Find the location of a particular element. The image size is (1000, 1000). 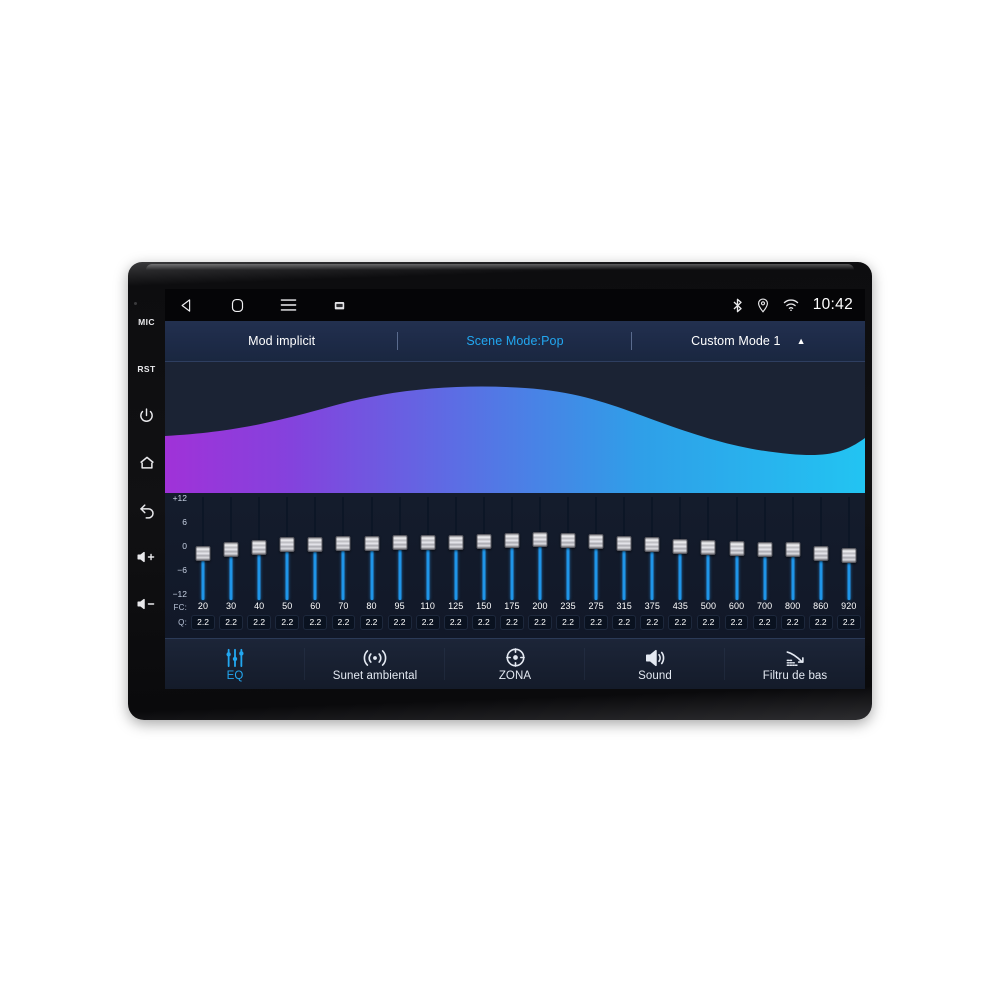

back-key is located at coordinates (147, 509).